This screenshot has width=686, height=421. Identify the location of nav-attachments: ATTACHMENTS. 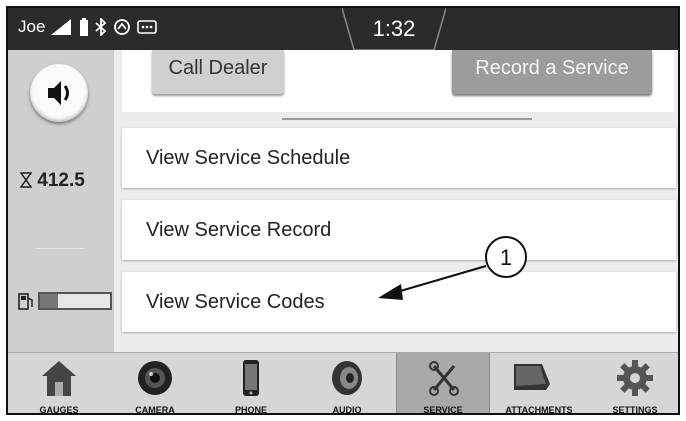
(539, 384).